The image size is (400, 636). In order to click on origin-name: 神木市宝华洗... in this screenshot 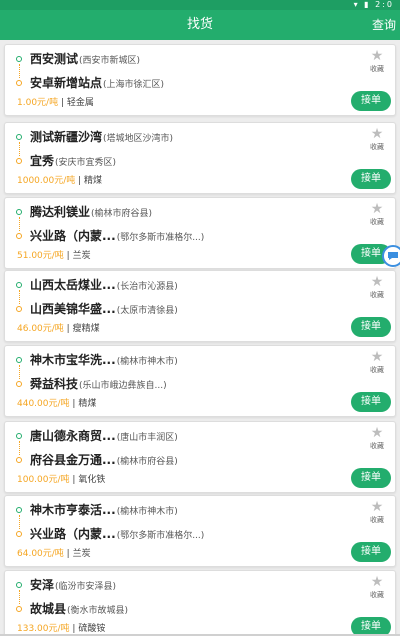, I will do `click(73, 360)`.